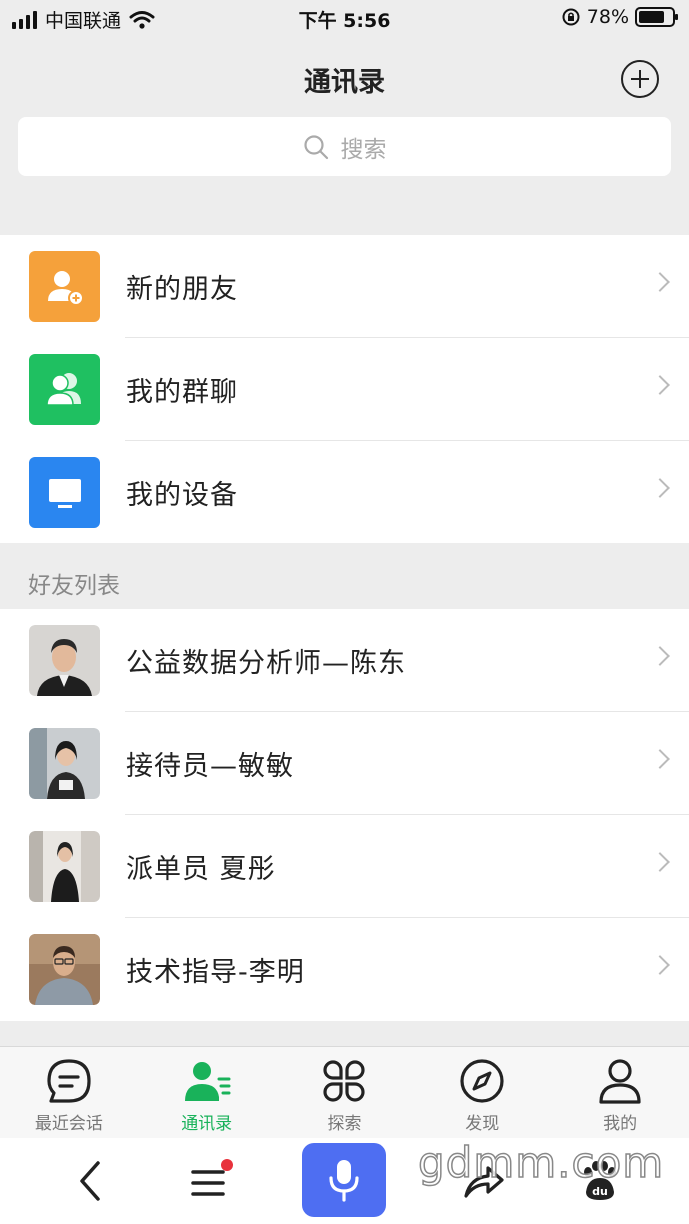  I want to click on search-input: 搜索, so click(344, 146).